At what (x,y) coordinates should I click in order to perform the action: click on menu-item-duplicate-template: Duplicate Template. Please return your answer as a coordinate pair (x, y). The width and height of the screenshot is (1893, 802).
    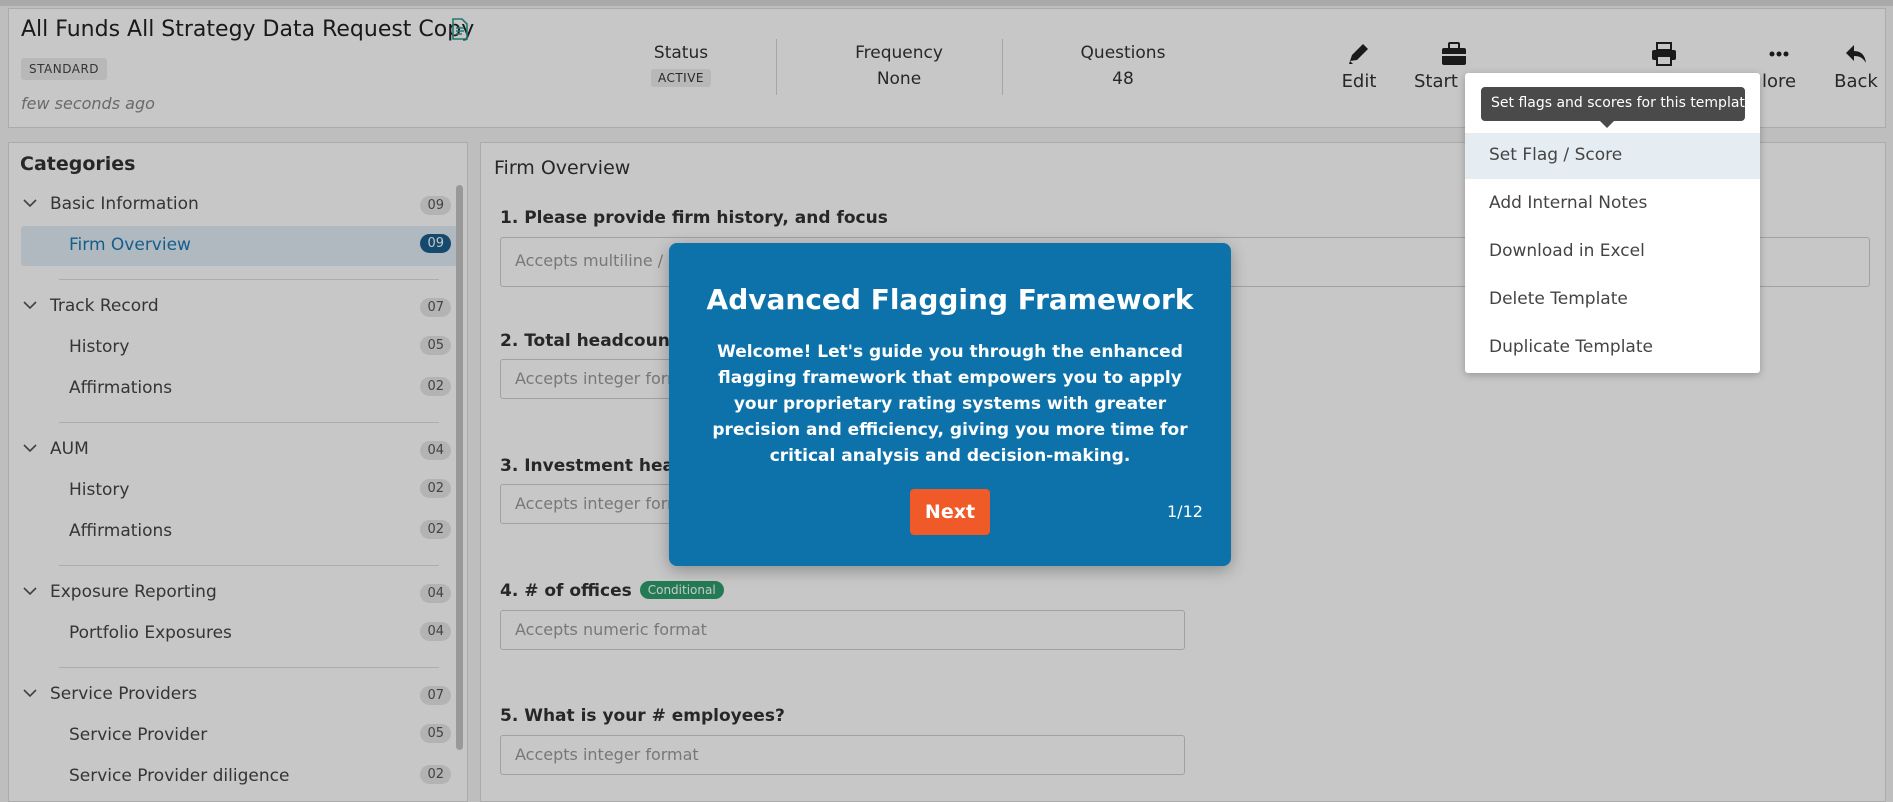
    Looking at the image, I should click on (1612, 348).